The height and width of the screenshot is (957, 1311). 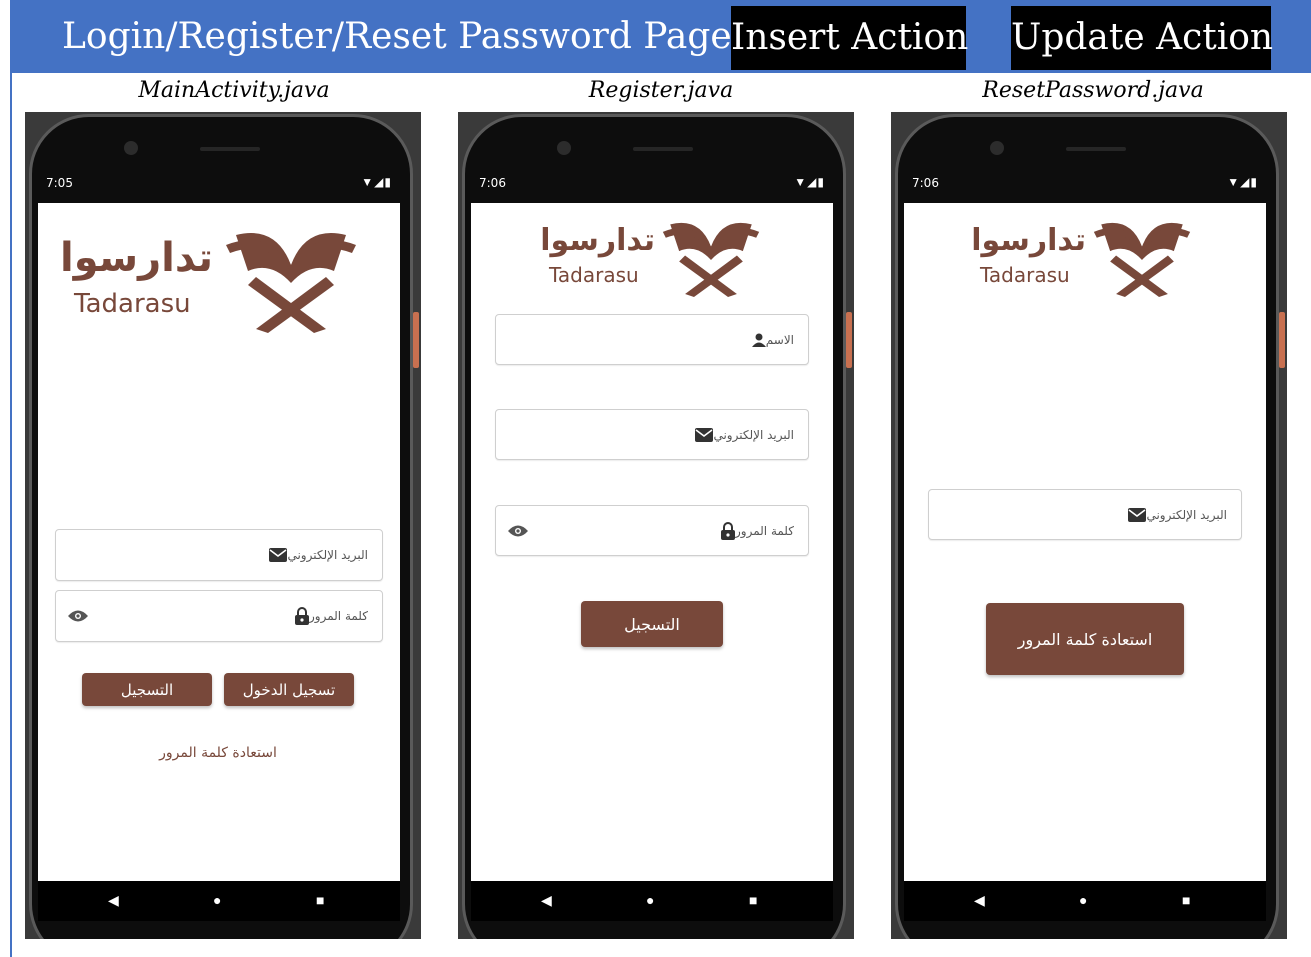 What do you see at coordinates (59, 183) in the screenshot?
I see `status-time: 7:05` at bounding box center [59, 183].